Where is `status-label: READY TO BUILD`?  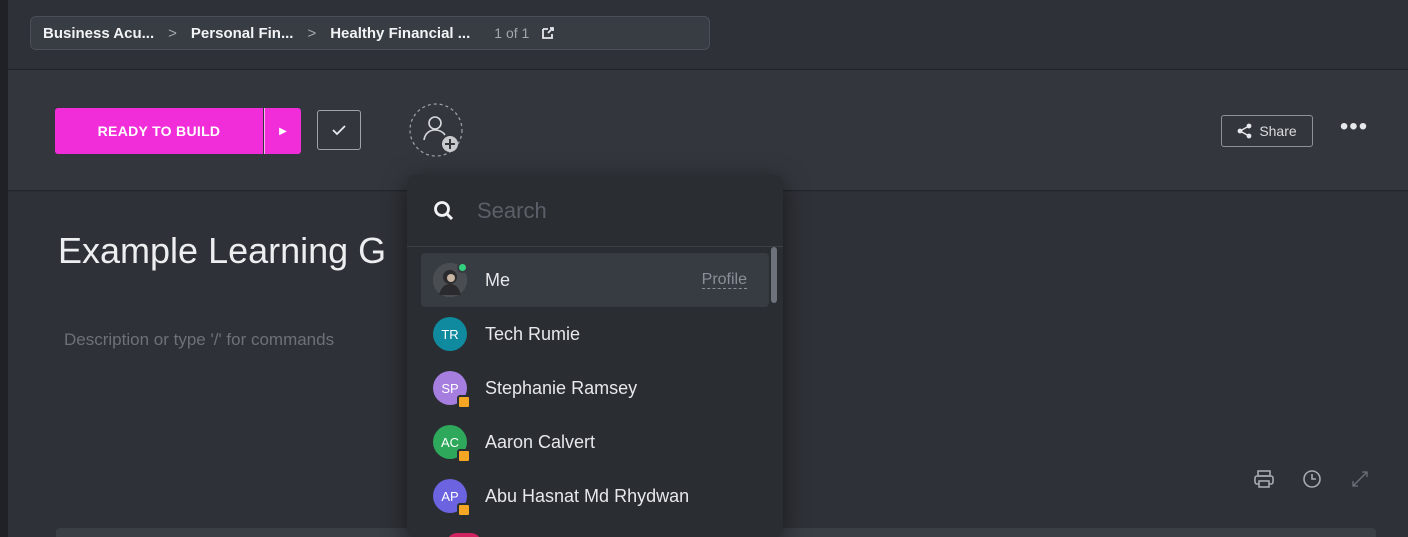
status-label: READY TO BUILD is located at coordinates (159, 131).